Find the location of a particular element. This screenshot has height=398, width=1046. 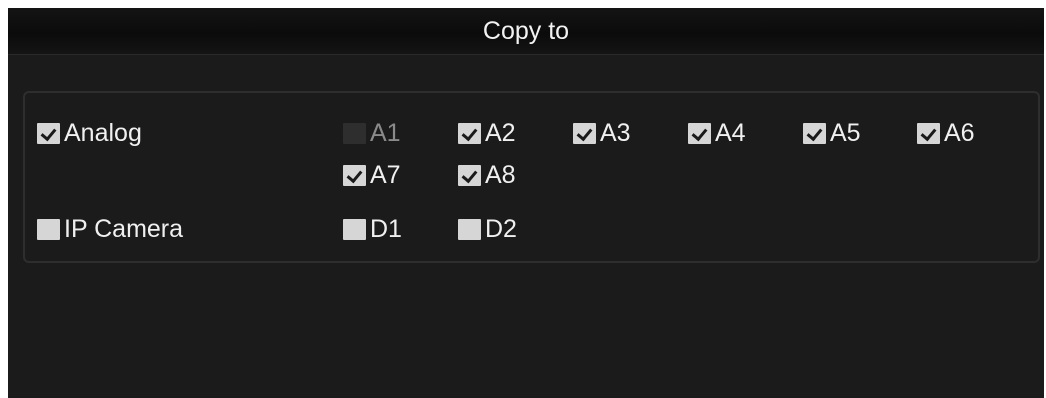

dialog-titlebar: Copy to is located at coordinates (526, 31).